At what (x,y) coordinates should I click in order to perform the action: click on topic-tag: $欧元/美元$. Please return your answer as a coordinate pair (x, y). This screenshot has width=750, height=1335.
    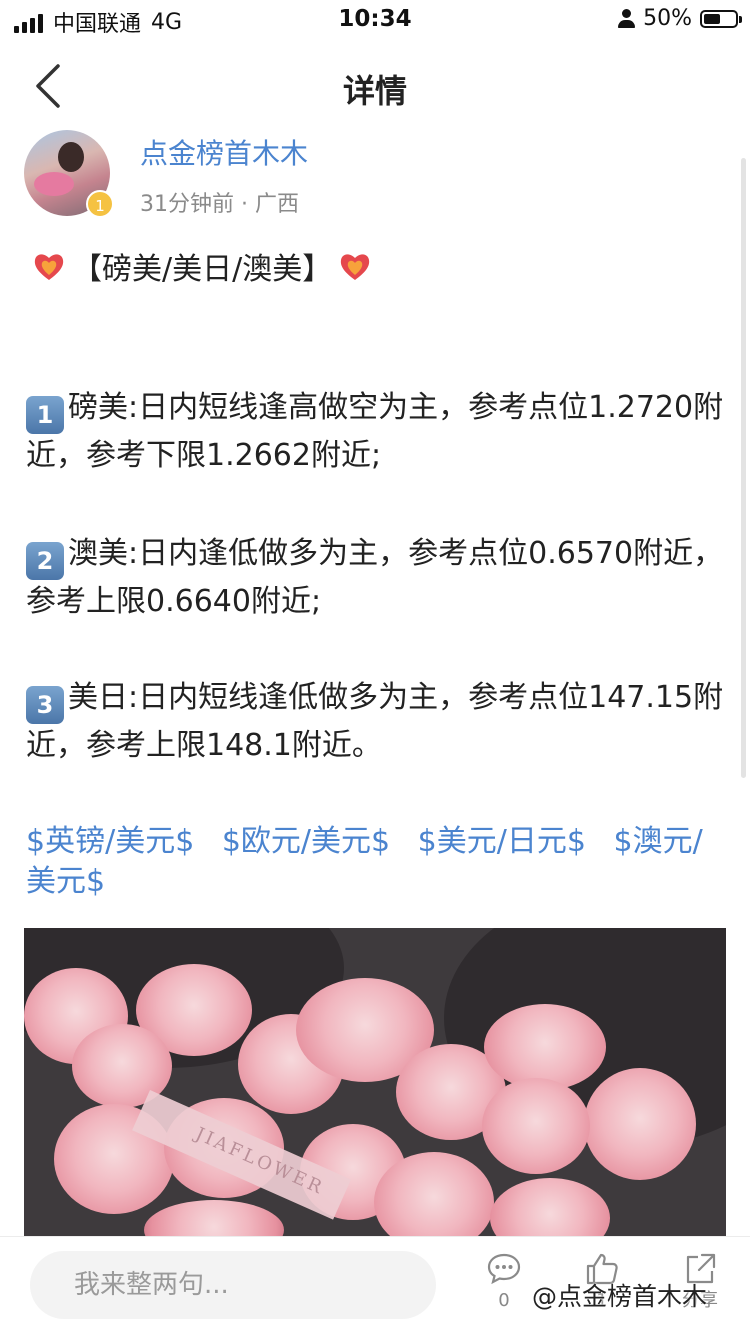
    Looking at the image, I should click on (306, 841).